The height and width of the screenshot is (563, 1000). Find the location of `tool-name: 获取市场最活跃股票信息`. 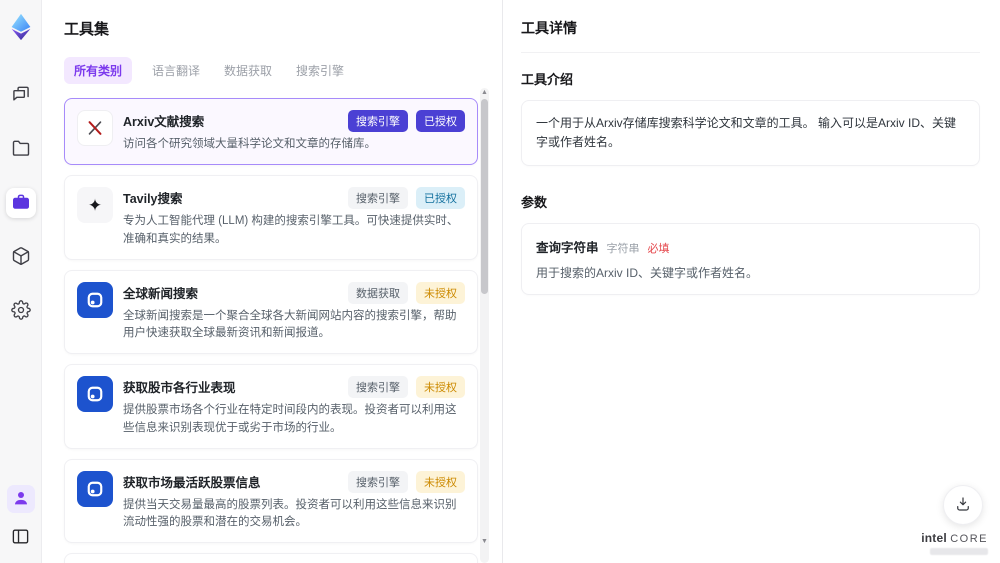

tool-name: 获取市场最活跃股票信息 is located at coordinates (192, 482).